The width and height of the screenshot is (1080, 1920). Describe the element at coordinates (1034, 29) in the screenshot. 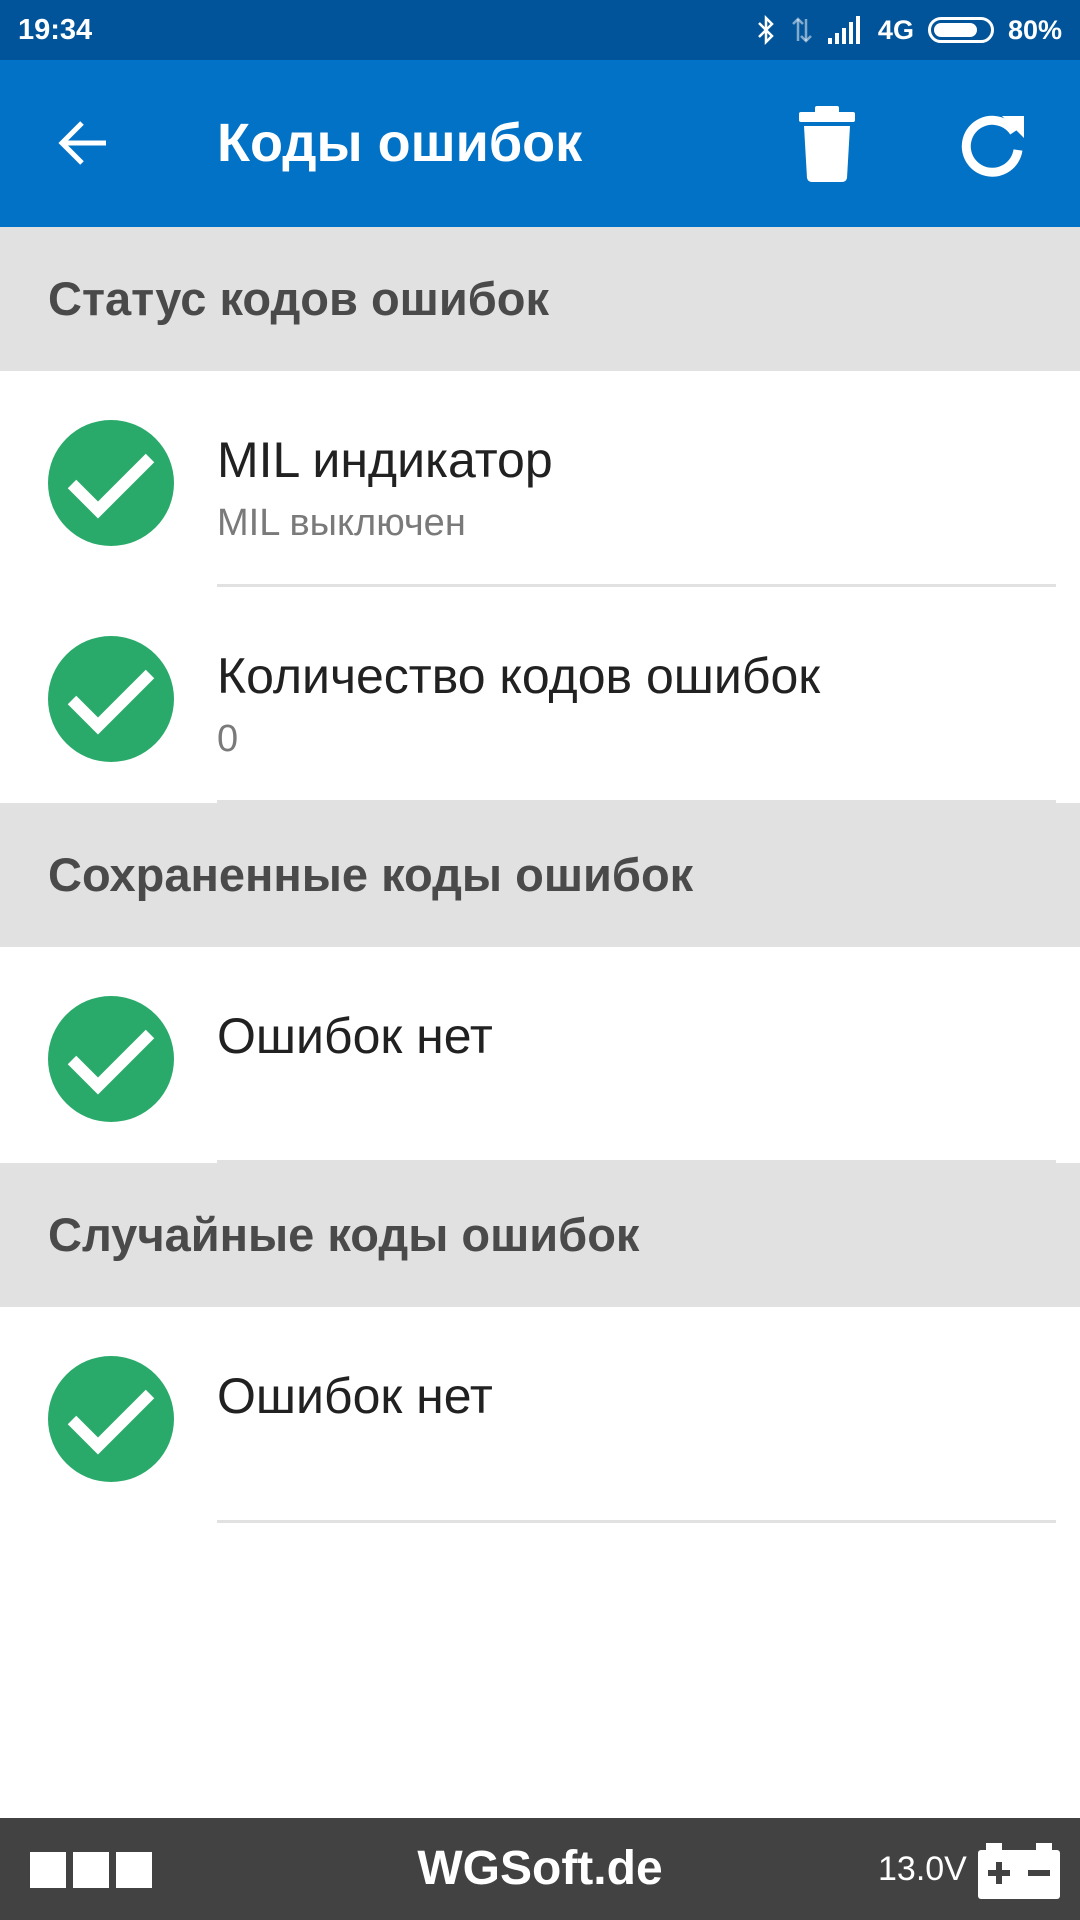

I see `battery-percent: 80%` at that location.